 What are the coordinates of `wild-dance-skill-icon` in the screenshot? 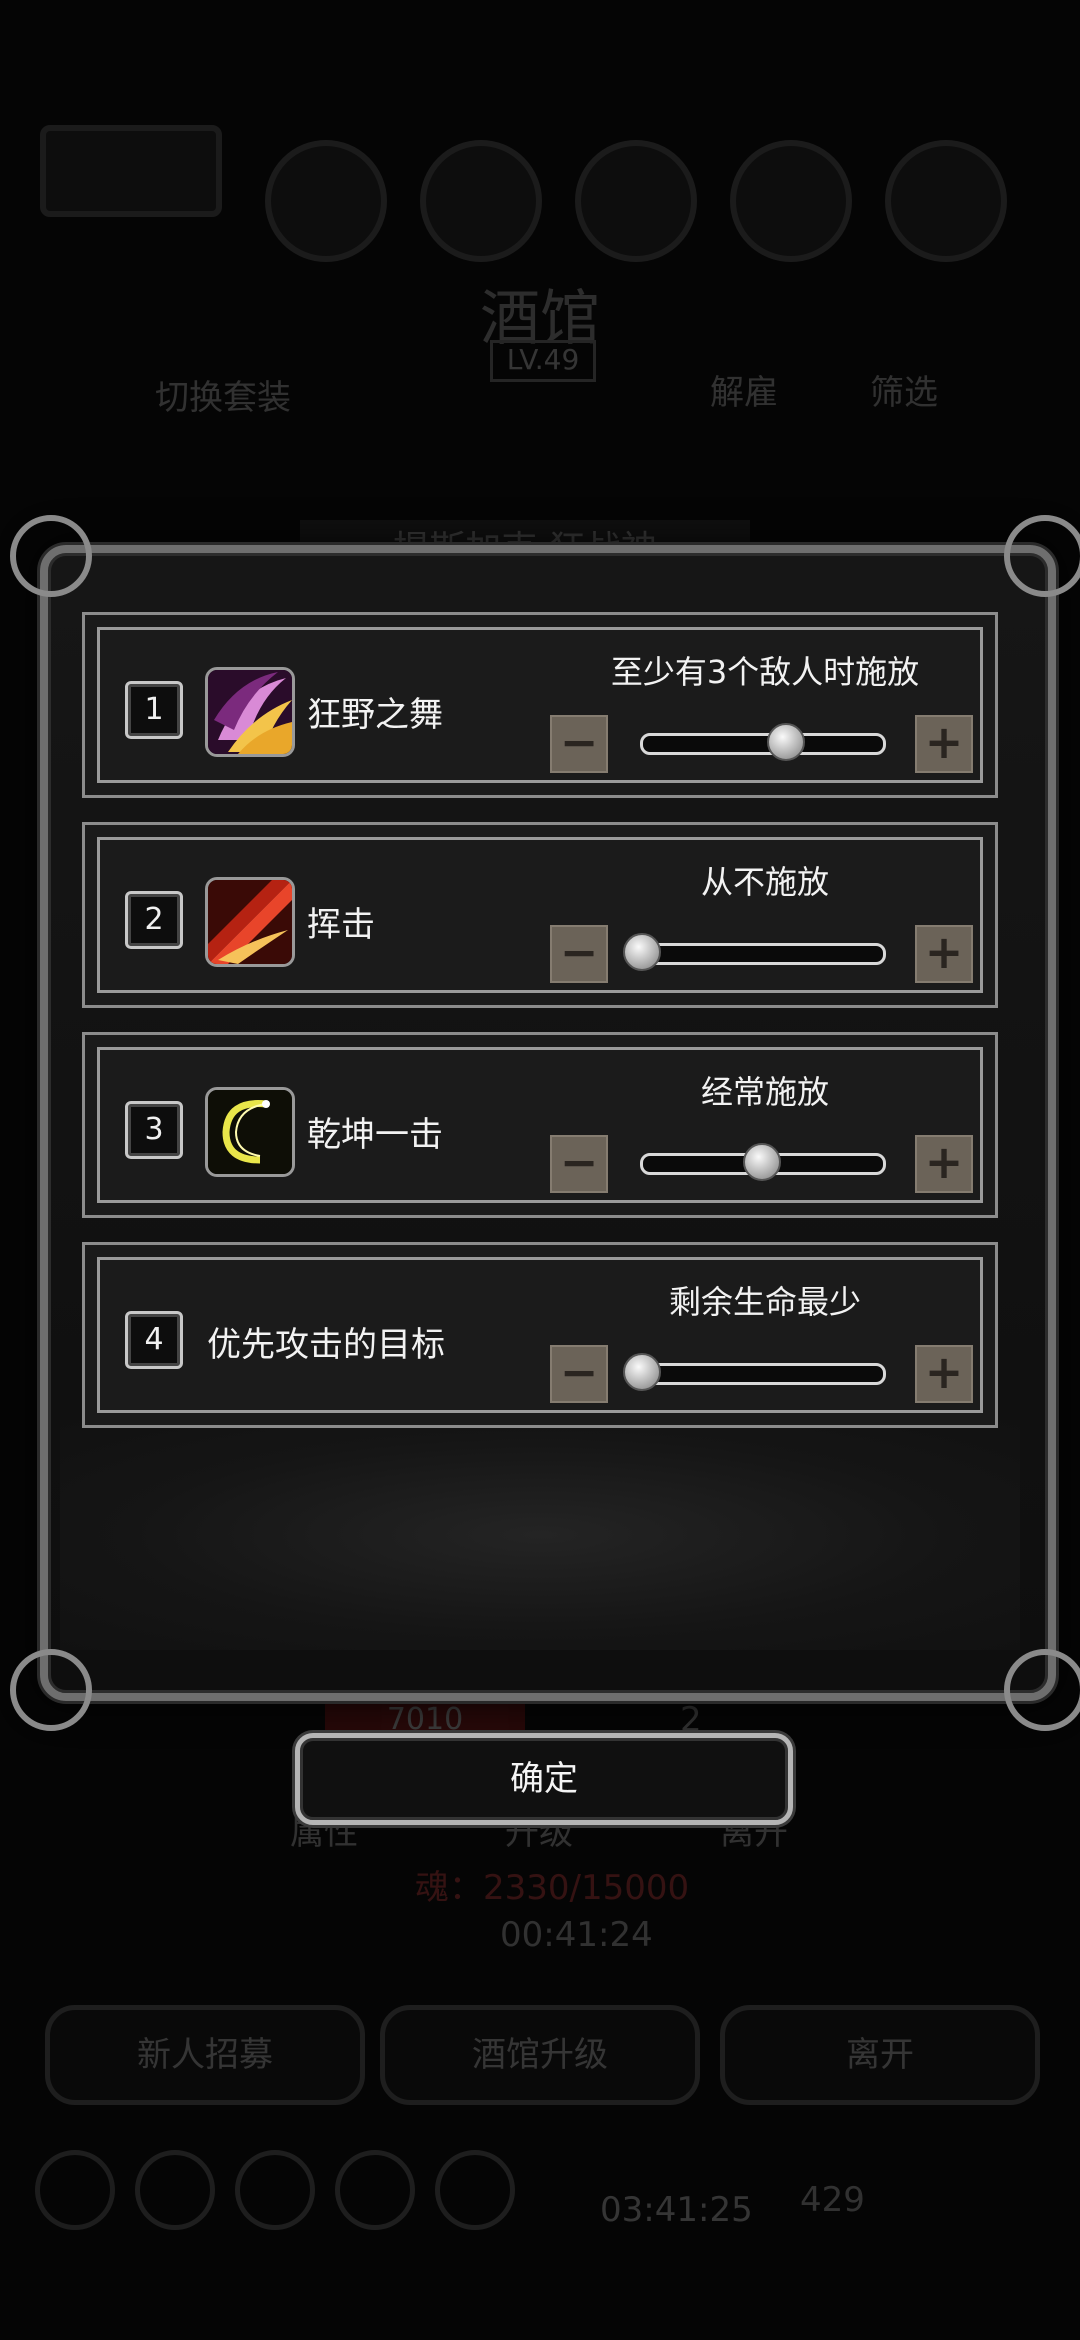 It's located at (250, 712).